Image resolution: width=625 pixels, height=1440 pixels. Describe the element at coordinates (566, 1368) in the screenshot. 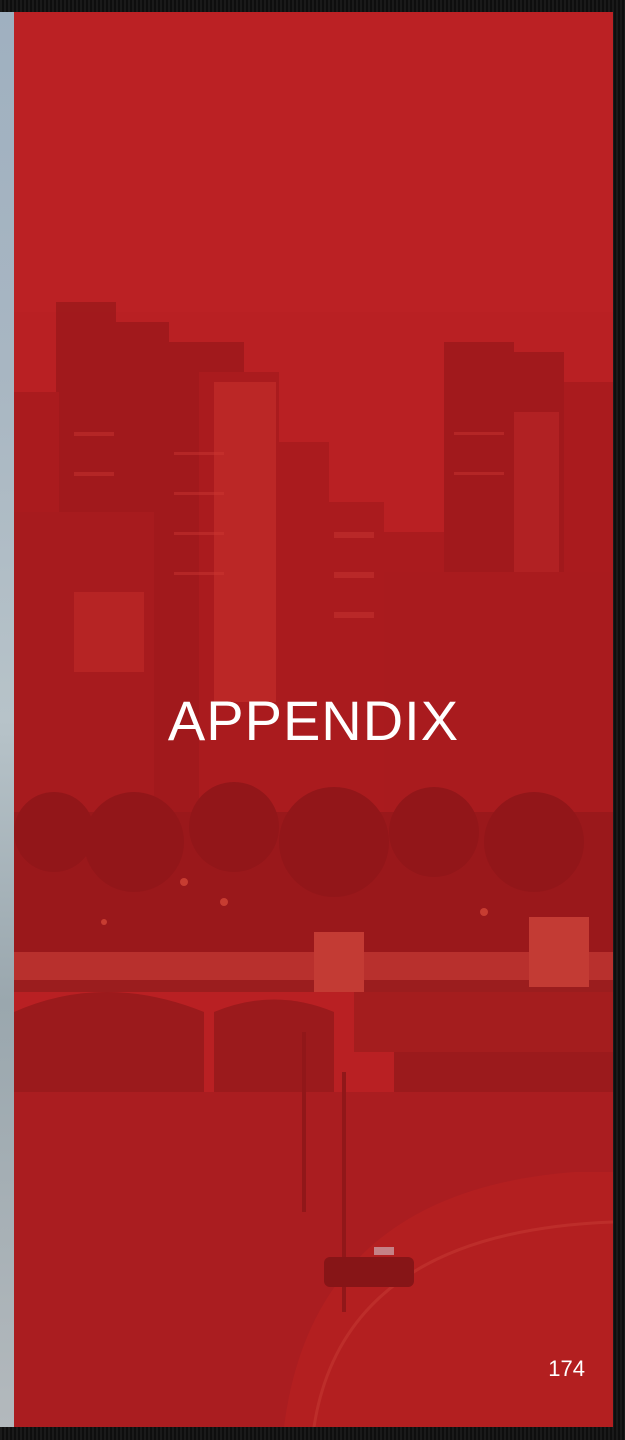

I see `page-number: 174` at that location.